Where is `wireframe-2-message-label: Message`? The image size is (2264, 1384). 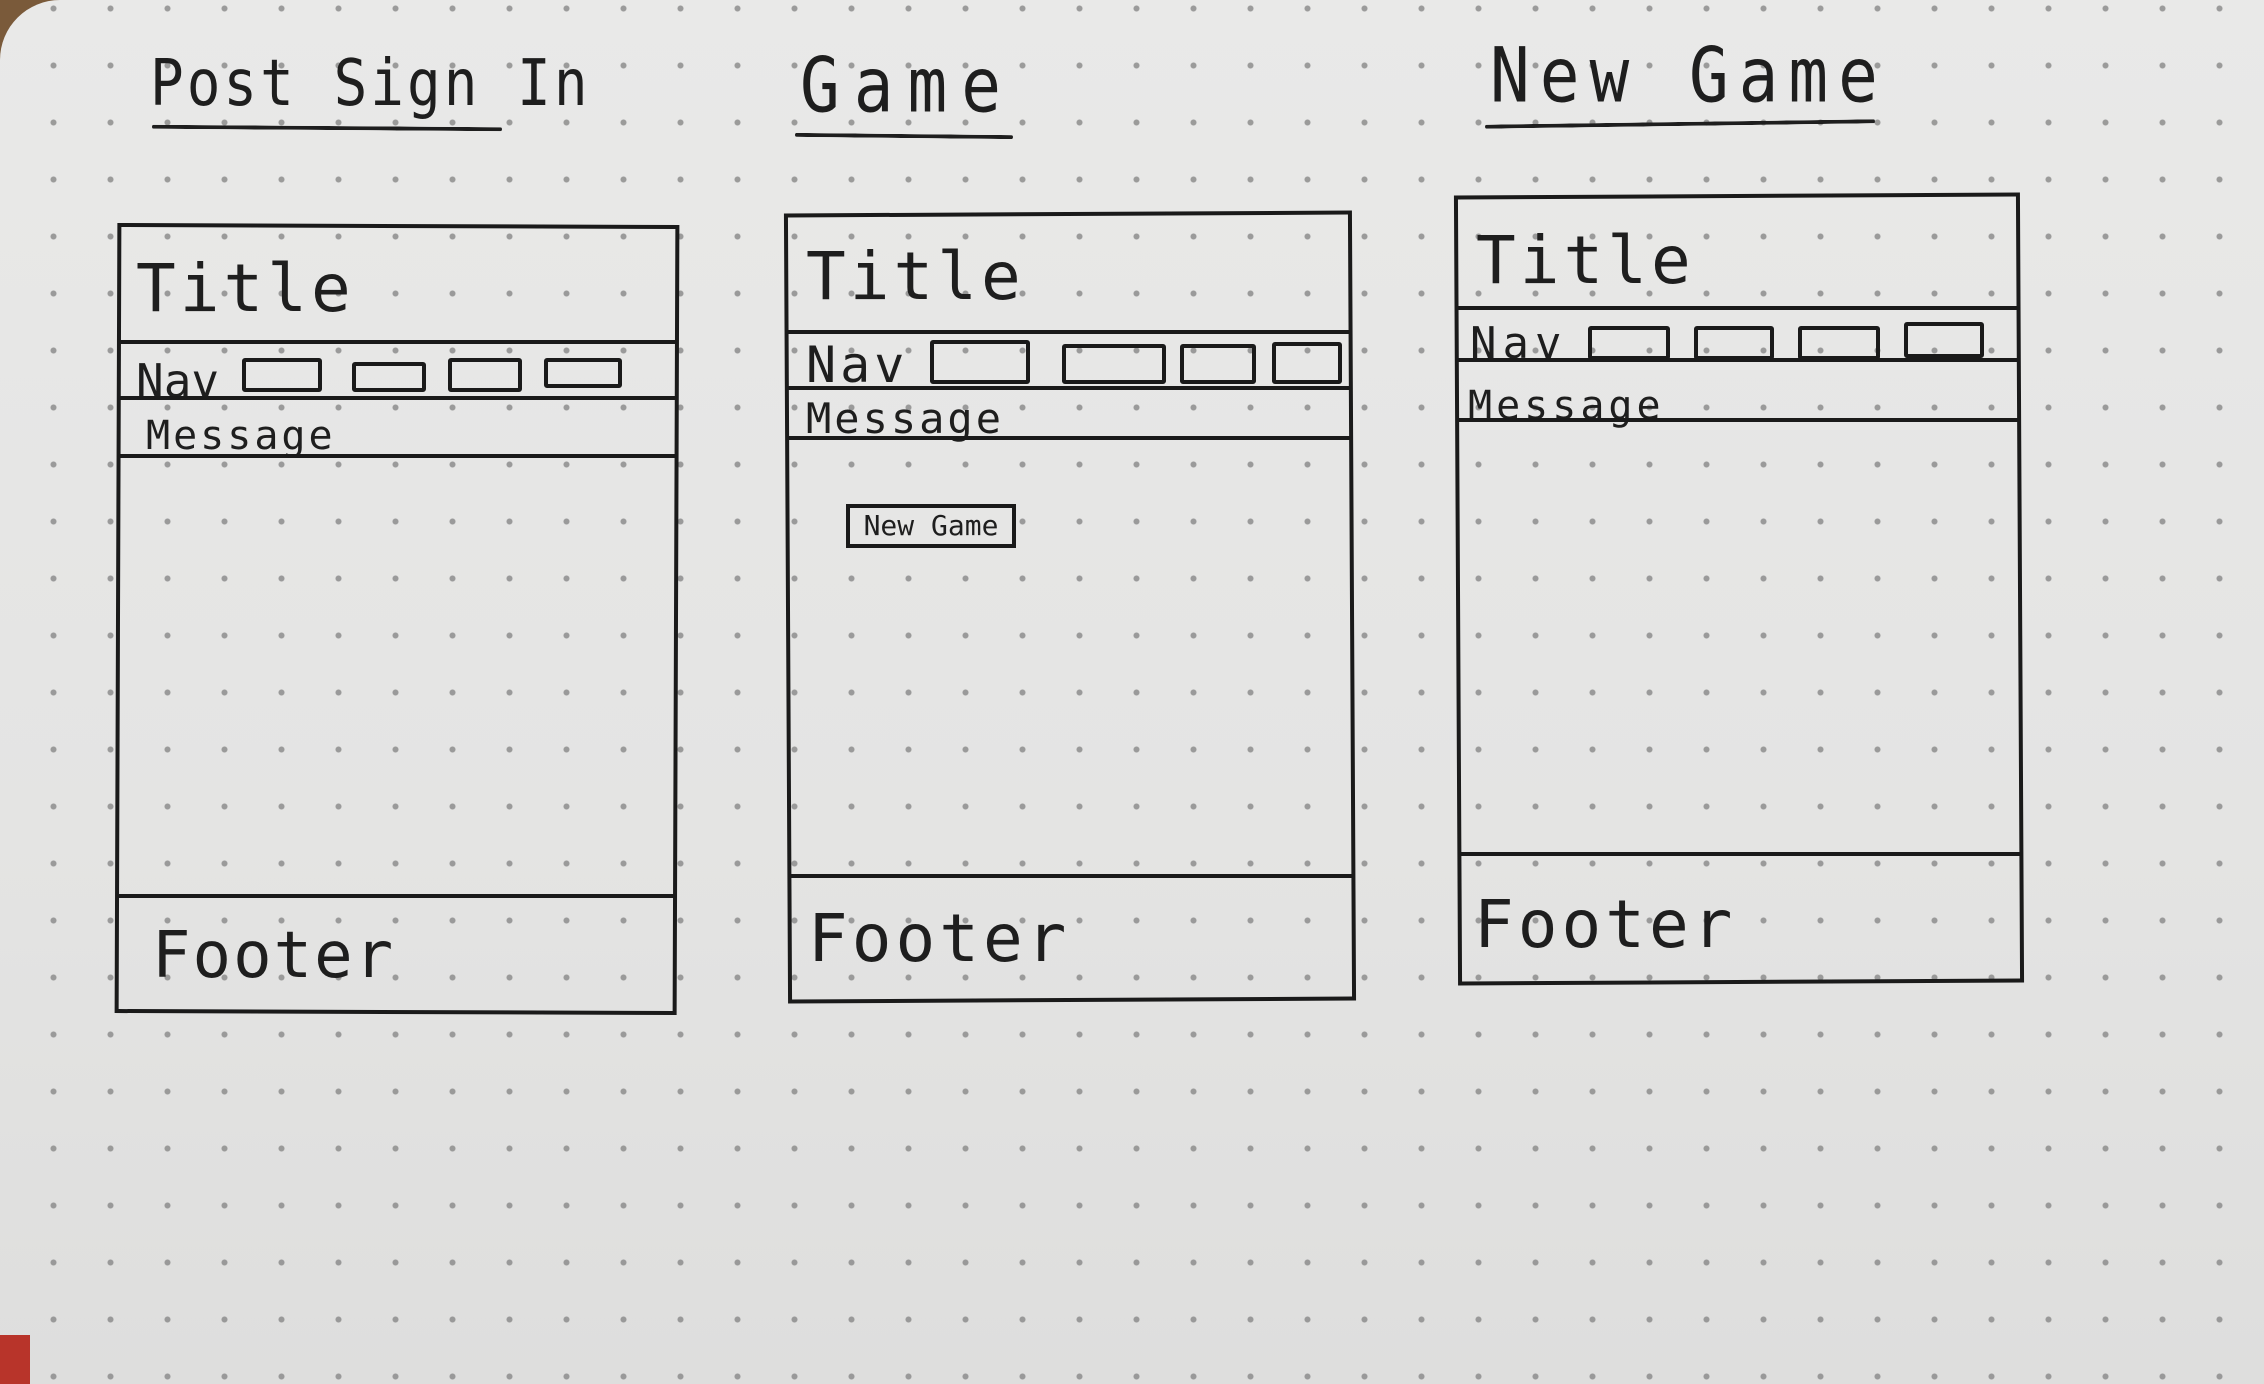
wireframe-2-message-label: Message is located at coordinates (905, 418).